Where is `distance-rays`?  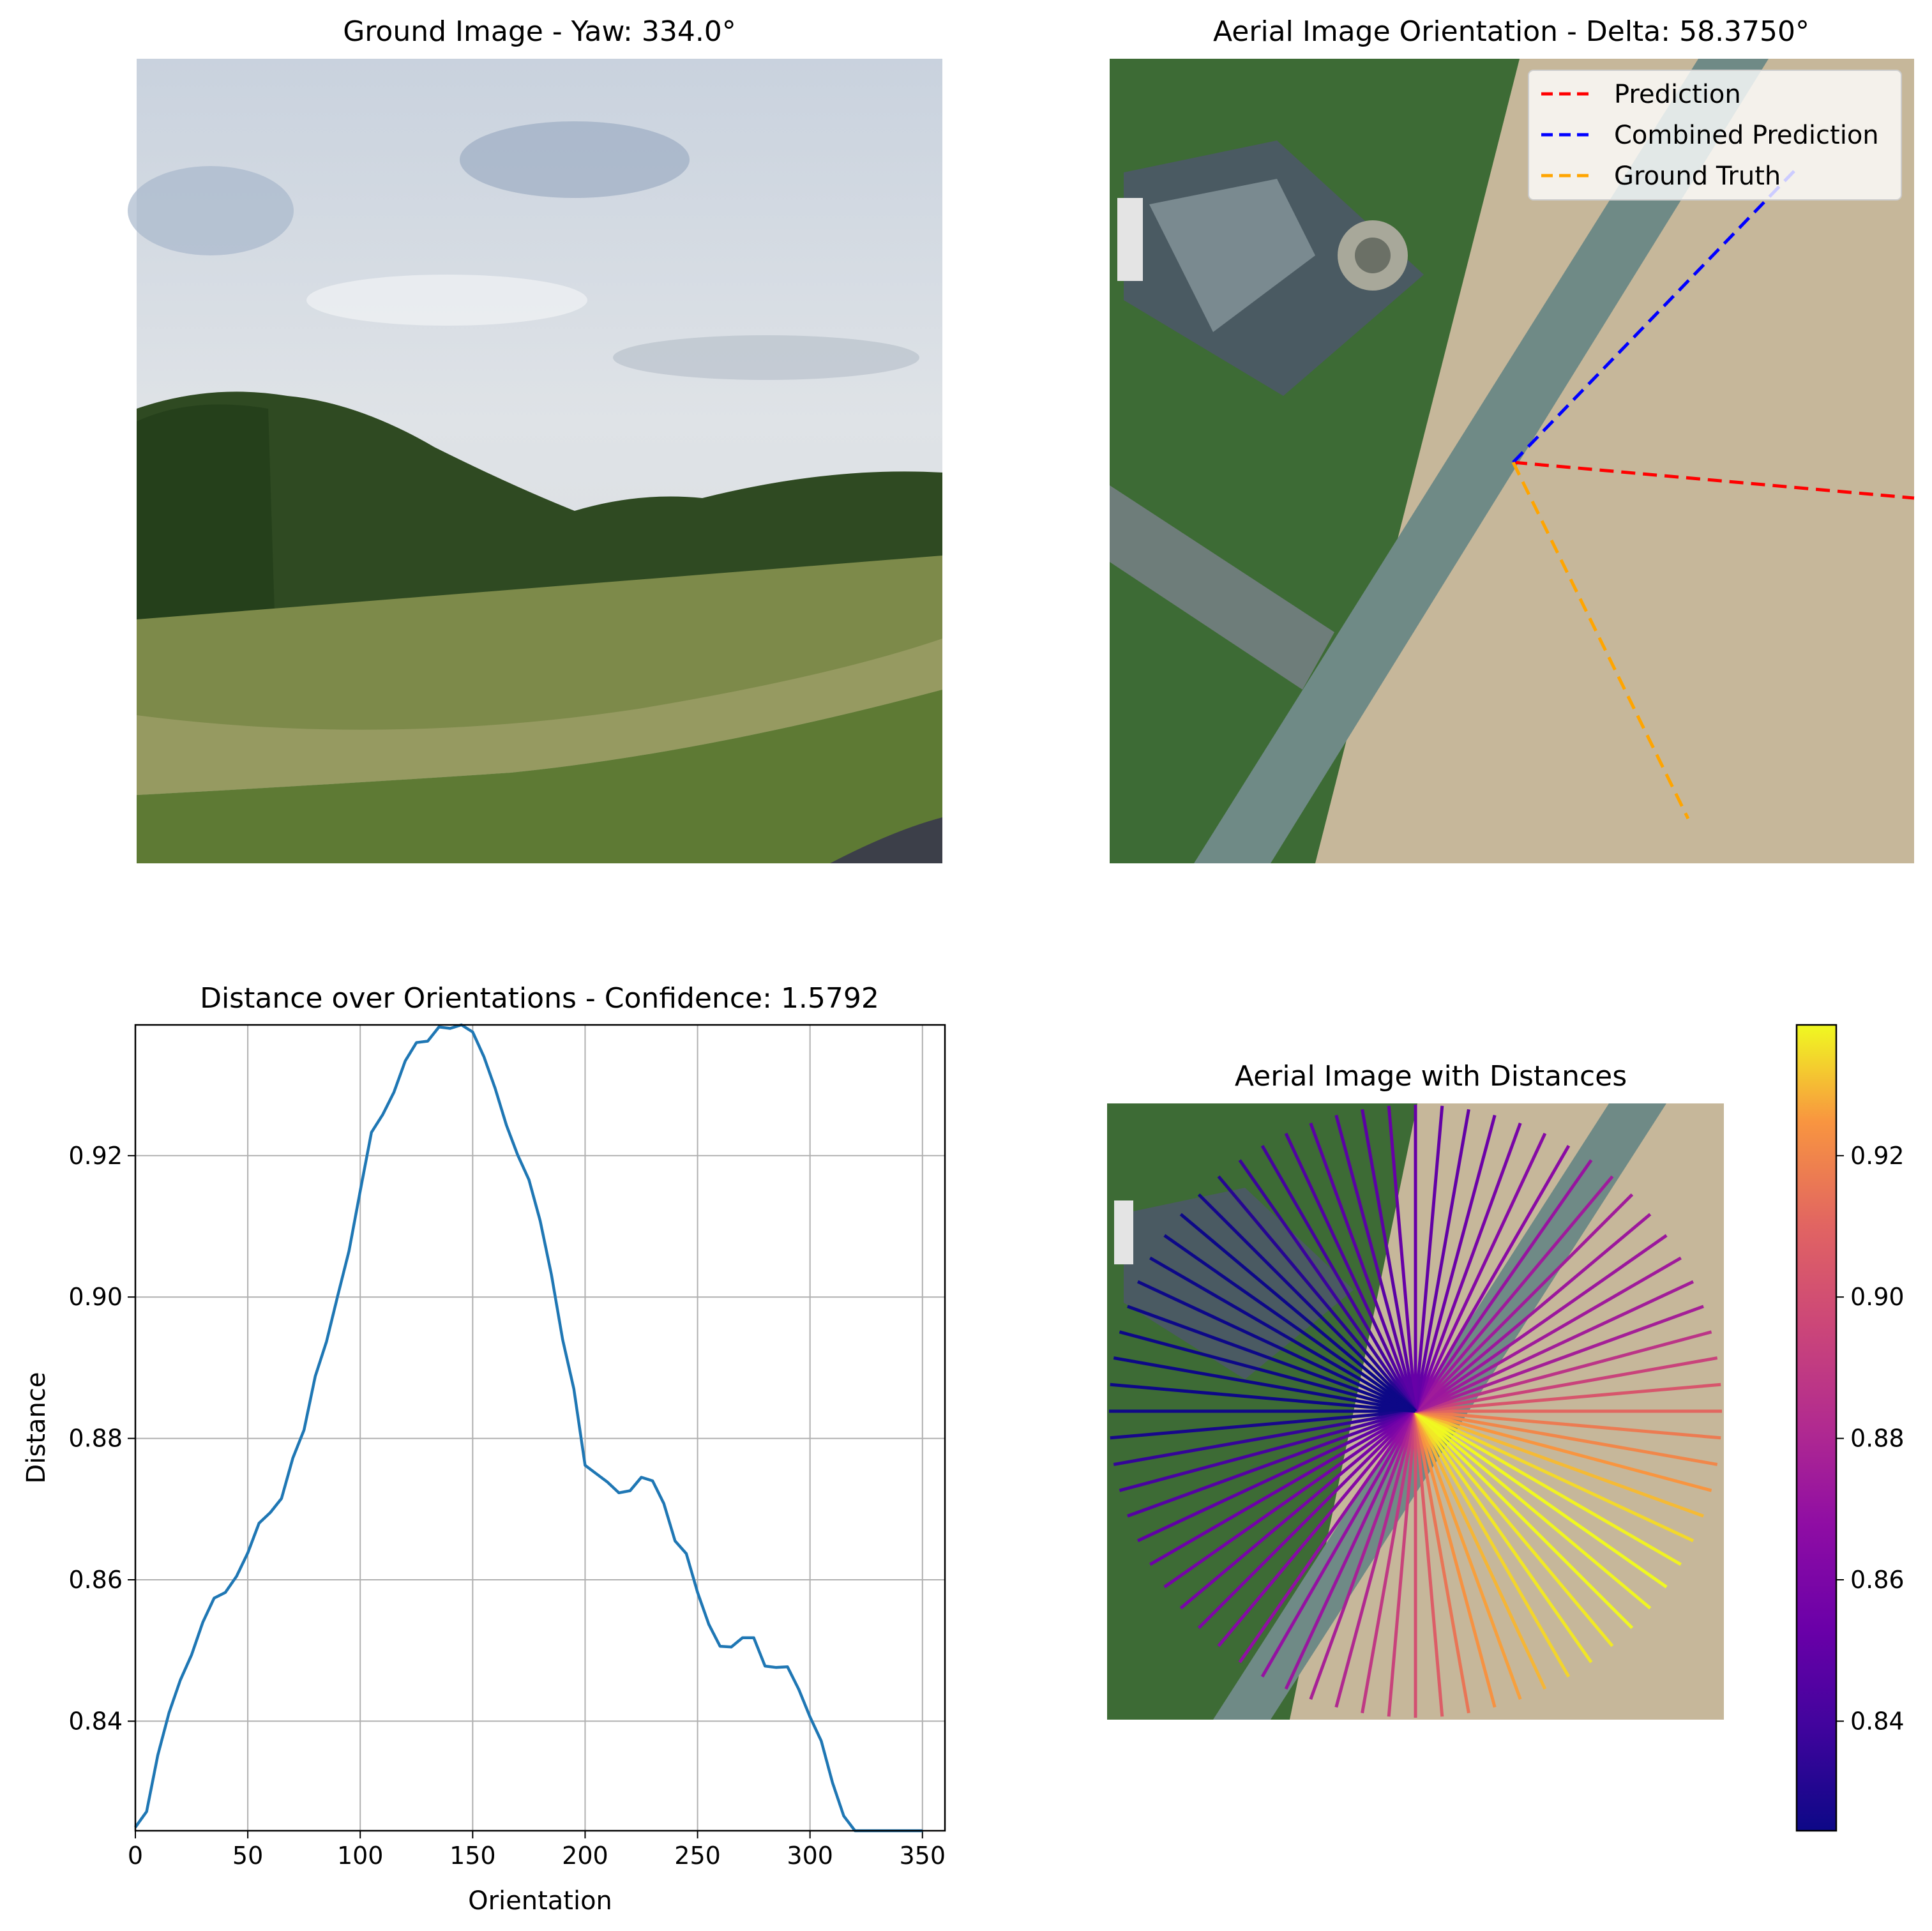 distance-rays is located at coordinates (1415, 1411).